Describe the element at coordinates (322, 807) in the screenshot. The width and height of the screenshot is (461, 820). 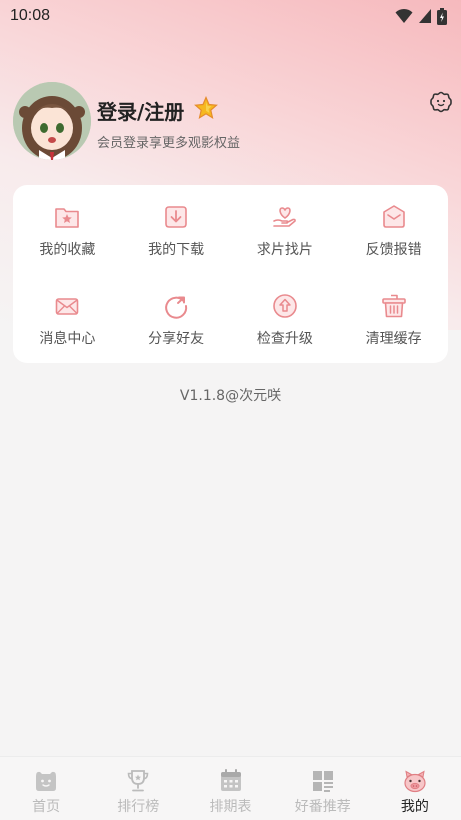
I see `tab-label: 好番推荐` at that location.